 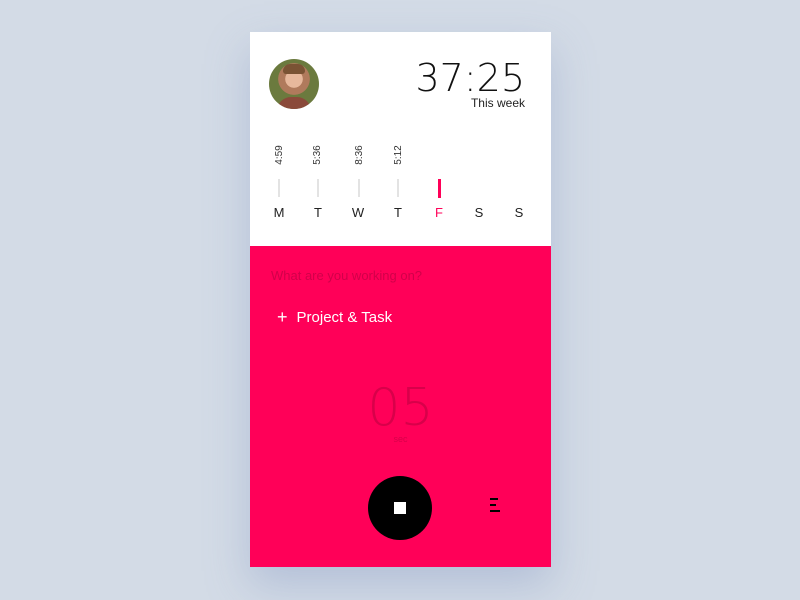 What do you see at coordinates (318, 212) in the screenshot?
I see `day-label-tue: T` at bounding box center [318, 212].